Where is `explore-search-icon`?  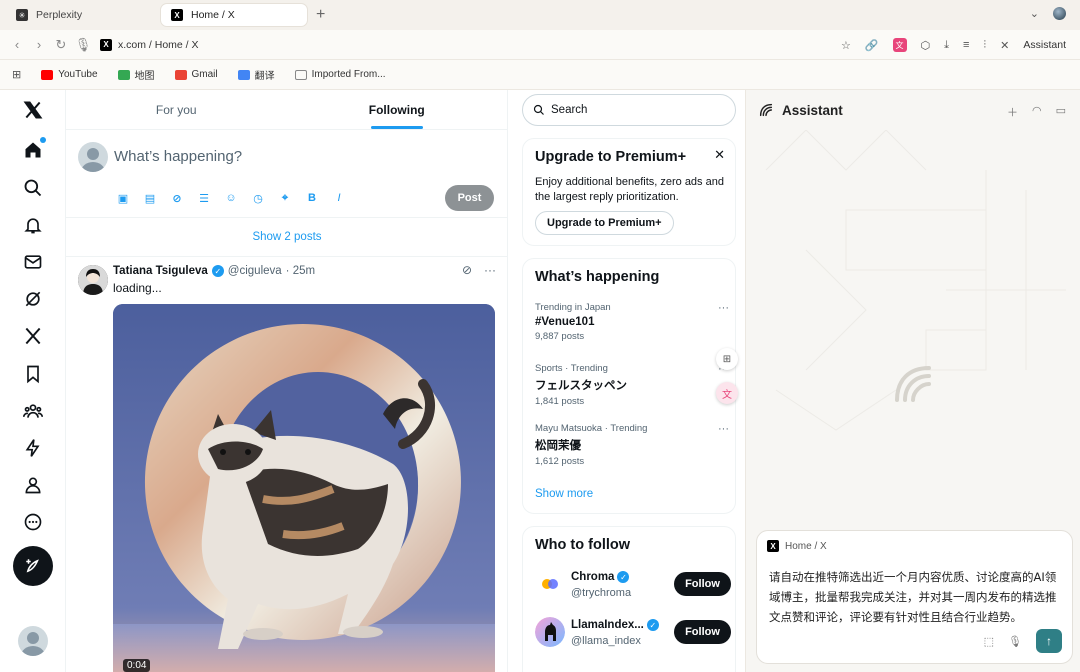
explore-search-icon is located at coordinates (33, 188).